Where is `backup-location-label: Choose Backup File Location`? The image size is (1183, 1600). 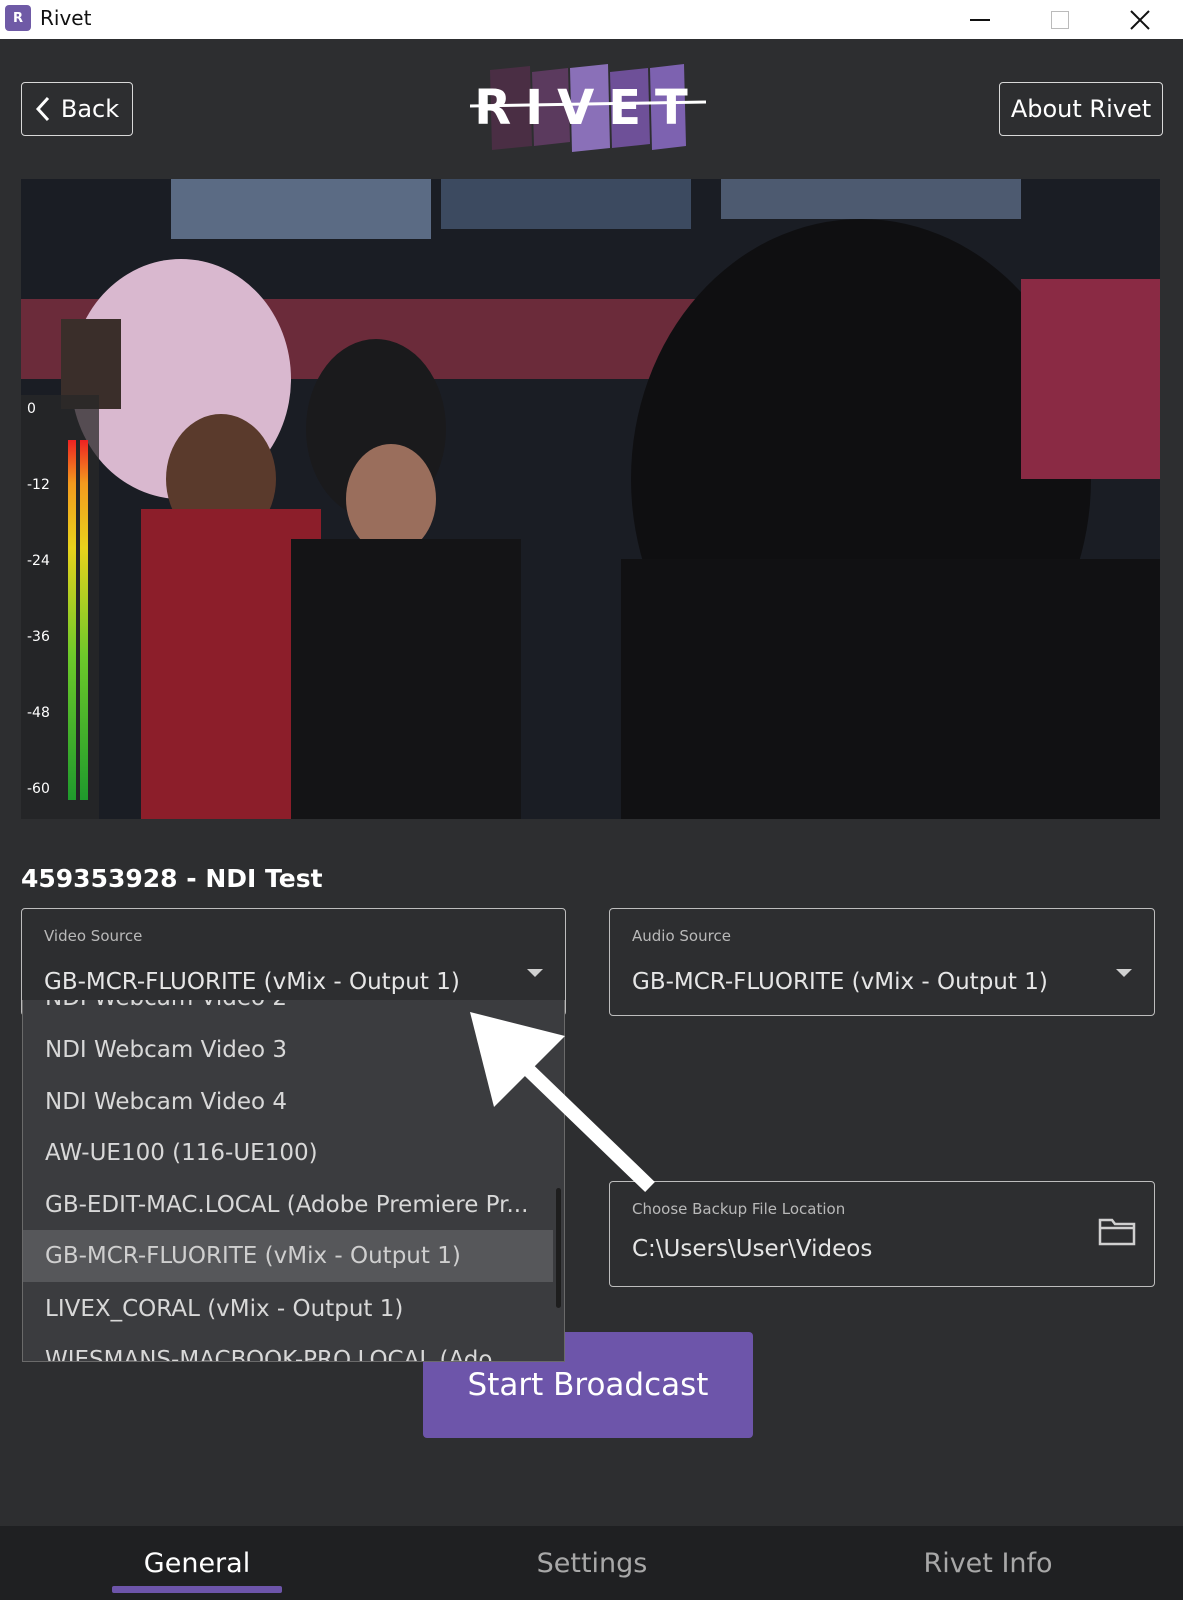
backup-location-label: Choose Backup File Location is located at coordinates (739, 1209).